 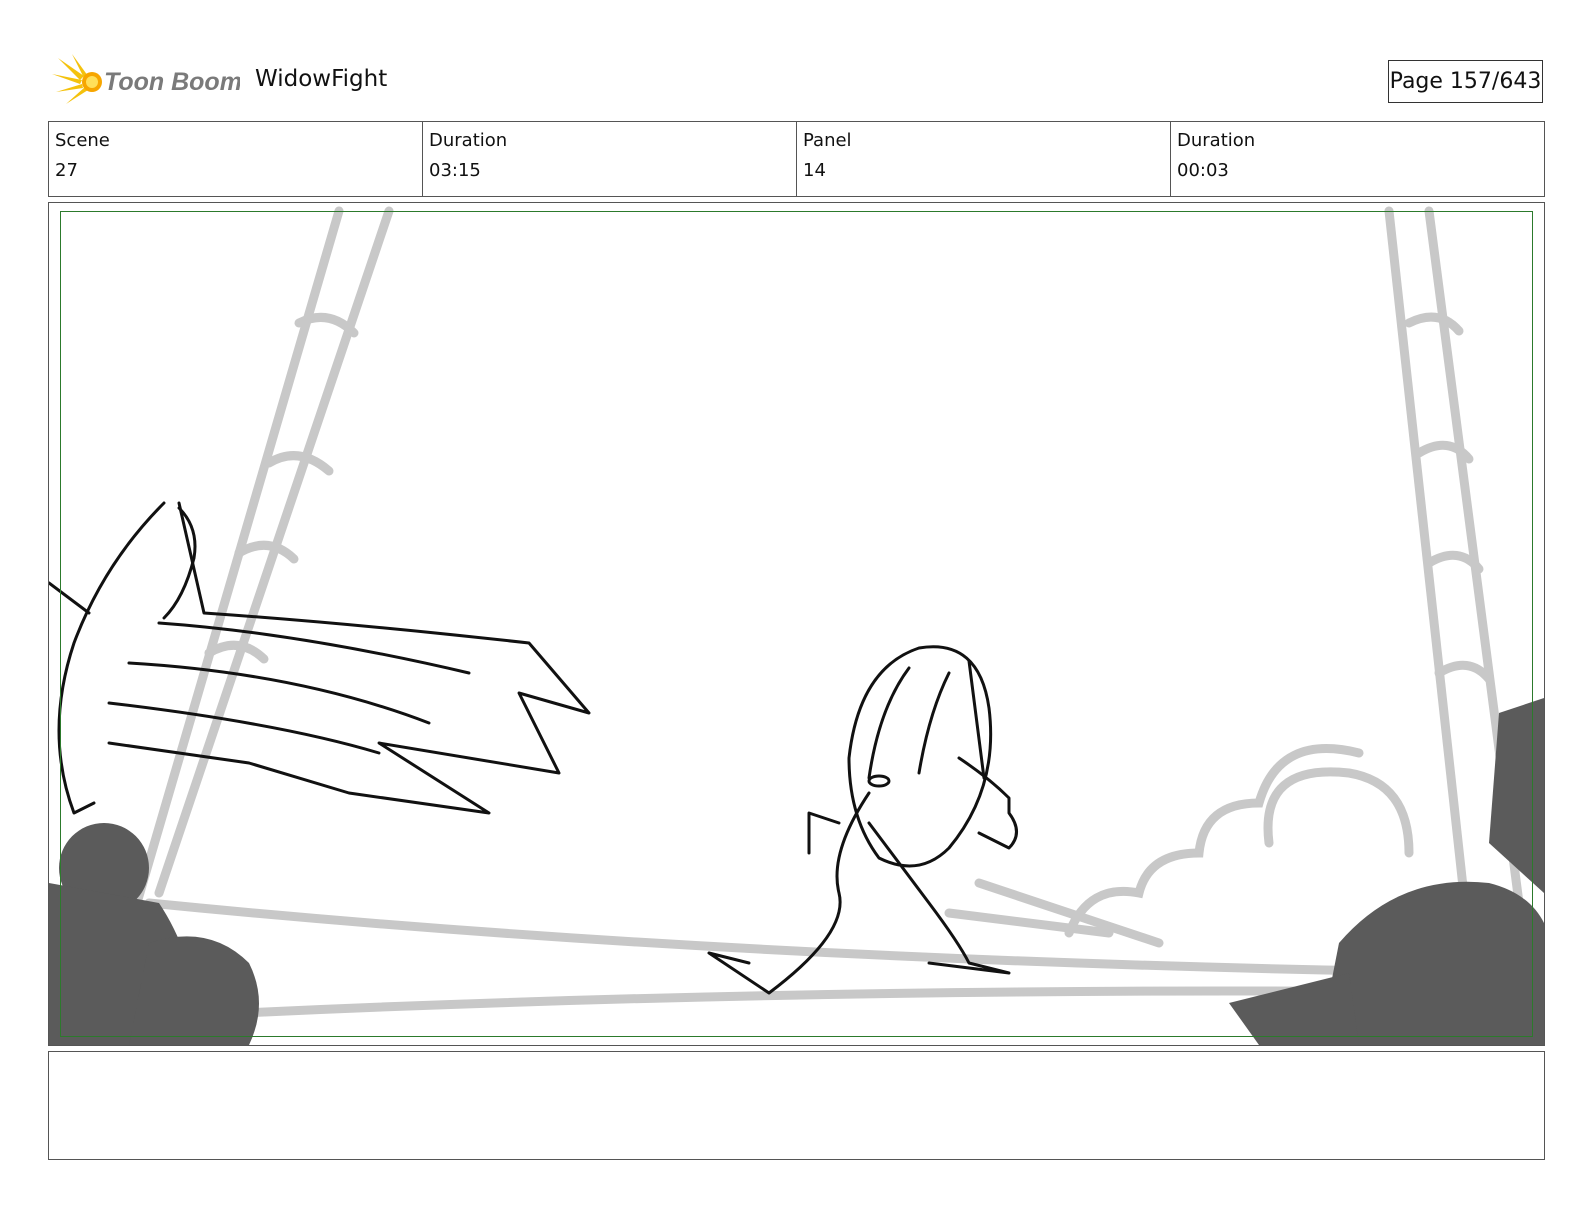 I want to click on scene-value: 27, so click(x=66, y=170).